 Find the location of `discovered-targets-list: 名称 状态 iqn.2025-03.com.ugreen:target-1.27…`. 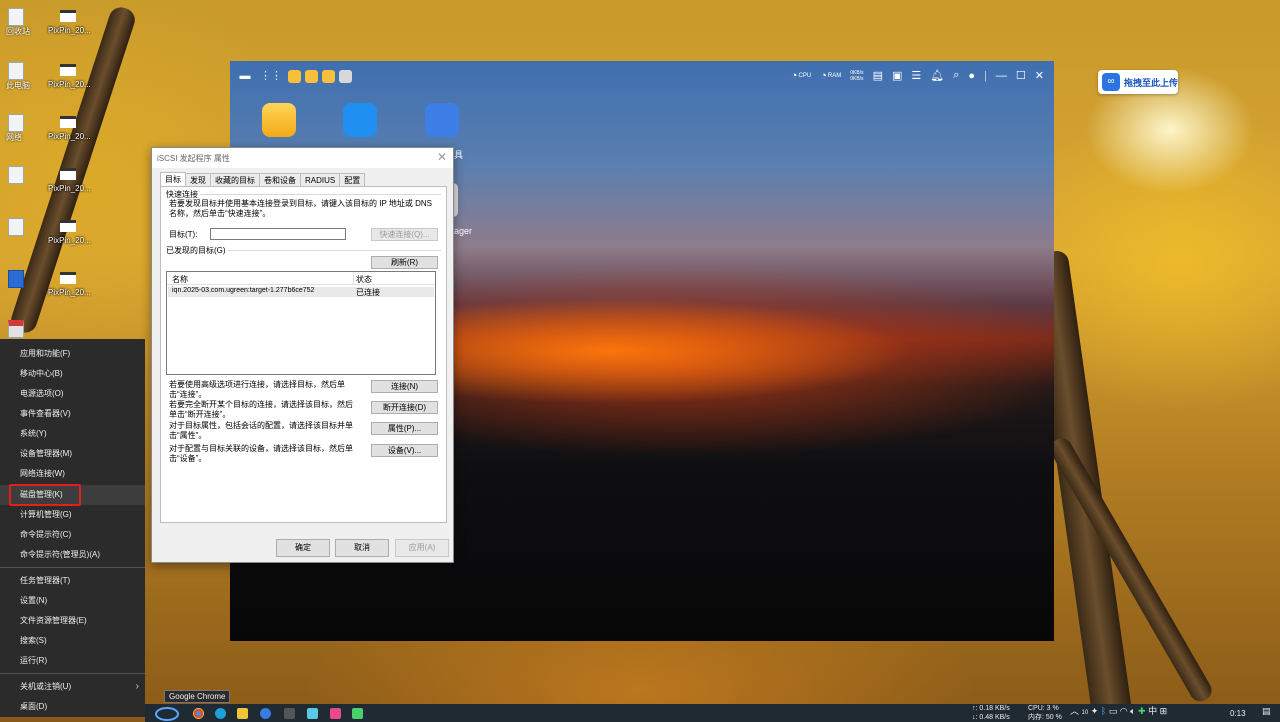

discovered-targets-list: 名称 状态 iqn.2025-03.com.ugreen:target-1.27… is located at coordinates (301, 323).